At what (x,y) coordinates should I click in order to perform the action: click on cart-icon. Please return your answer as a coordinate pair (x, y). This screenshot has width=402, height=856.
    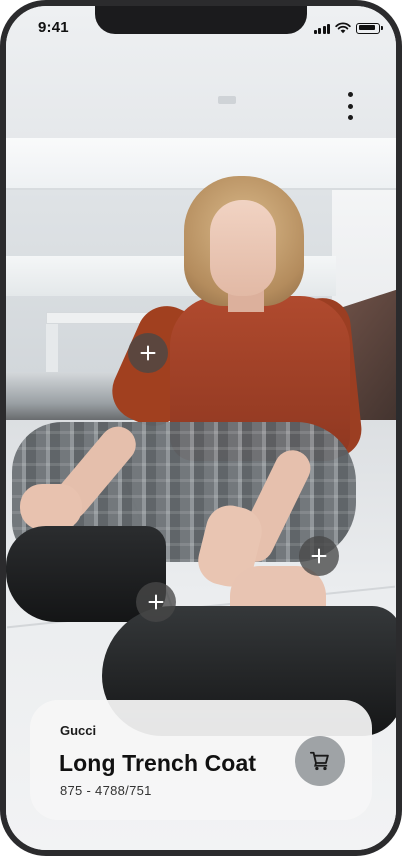
    Looking at the image, I should click on (319, 761).